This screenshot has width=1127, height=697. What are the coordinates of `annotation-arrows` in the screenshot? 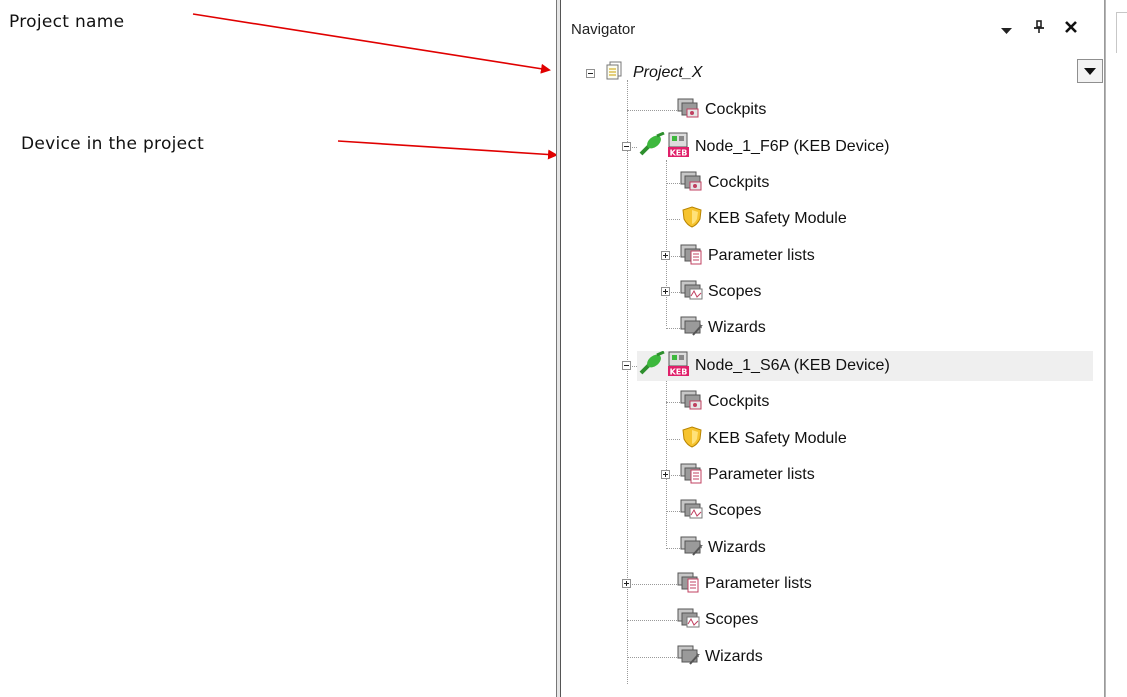 It's located at (375, 86).